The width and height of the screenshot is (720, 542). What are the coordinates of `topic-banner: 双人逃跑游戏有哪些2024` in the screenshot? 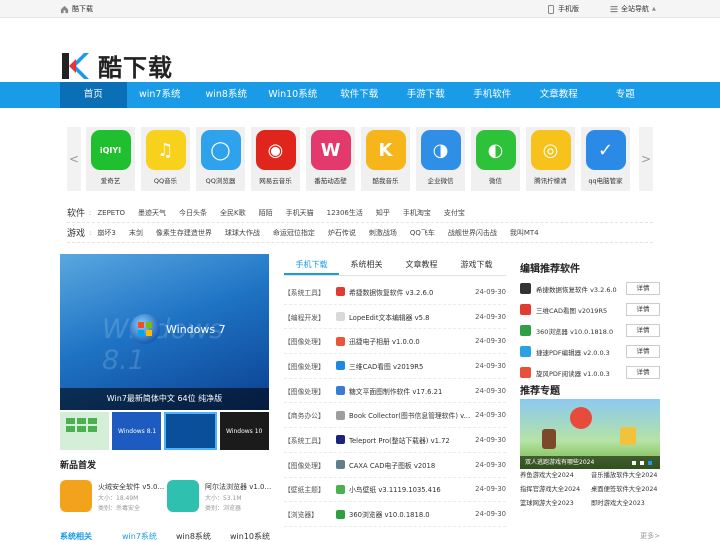 It's located at (590, 434).